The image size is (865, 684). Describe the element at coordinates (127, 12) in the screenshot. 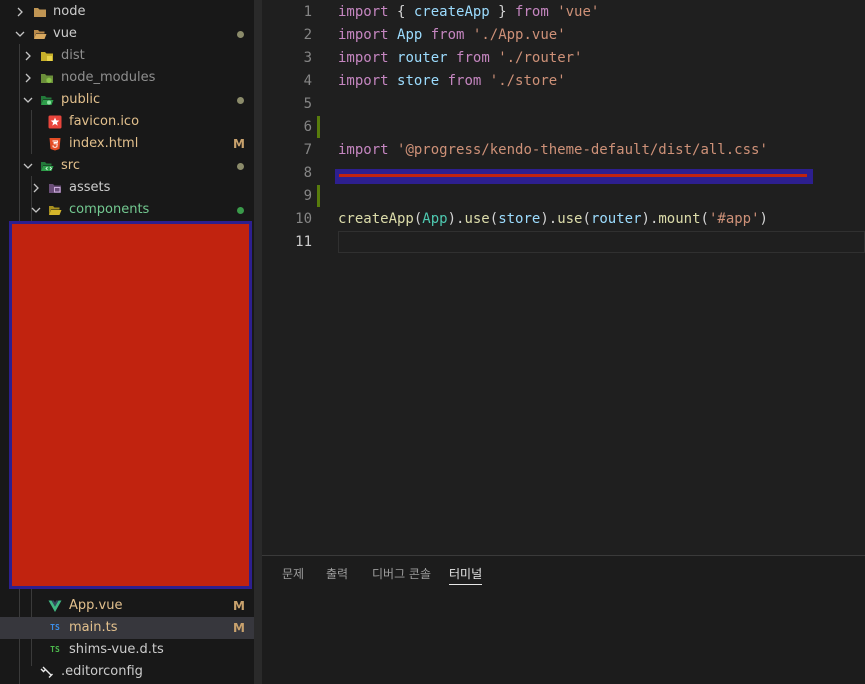

I see `tree-item-node: node` at that location.